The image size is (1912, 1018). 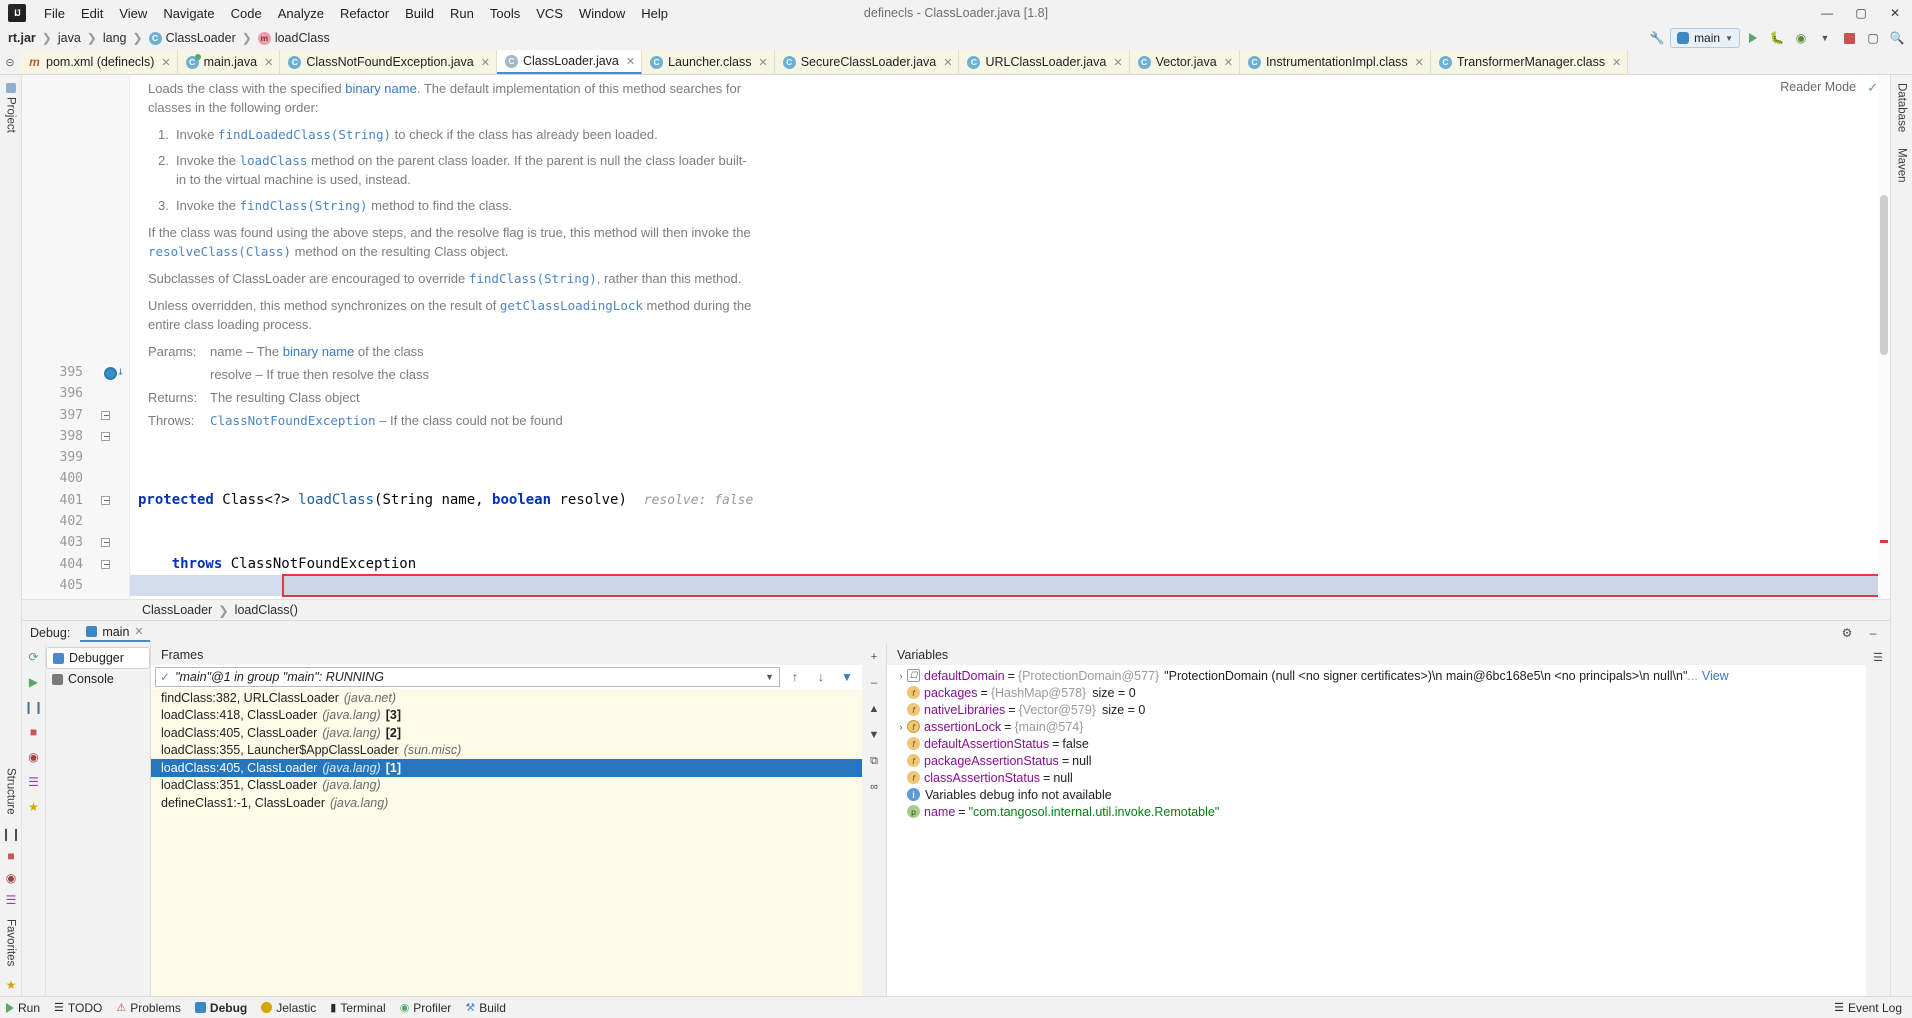 I want to click on vars-settings-icon: ☰, so click(x=1878, y=657).